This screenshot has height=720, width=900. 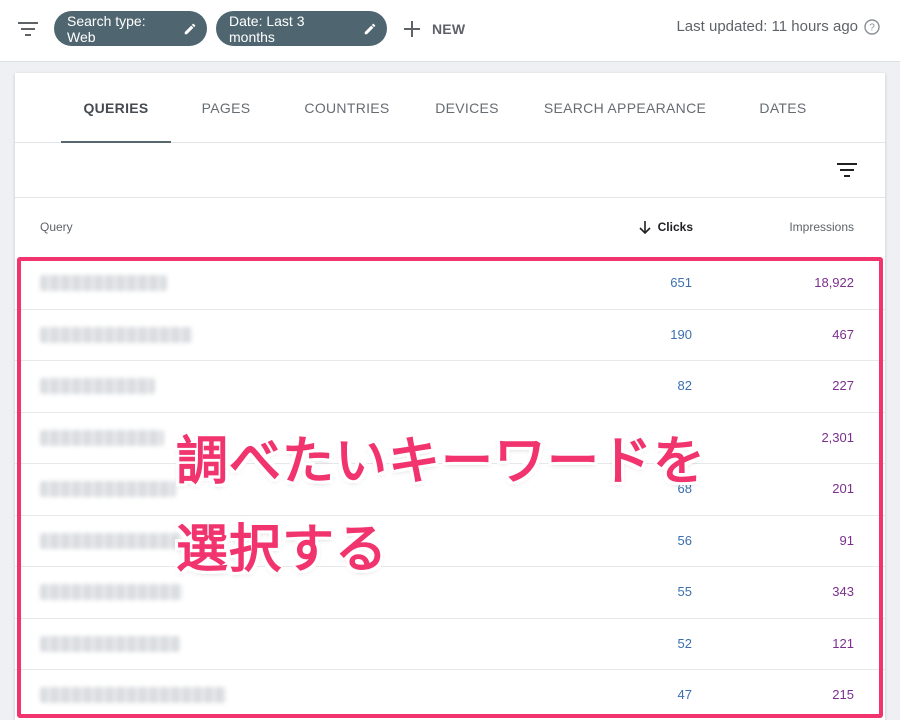 I want to click on tab-devices: DEVICES, so click(x=467, y=108).